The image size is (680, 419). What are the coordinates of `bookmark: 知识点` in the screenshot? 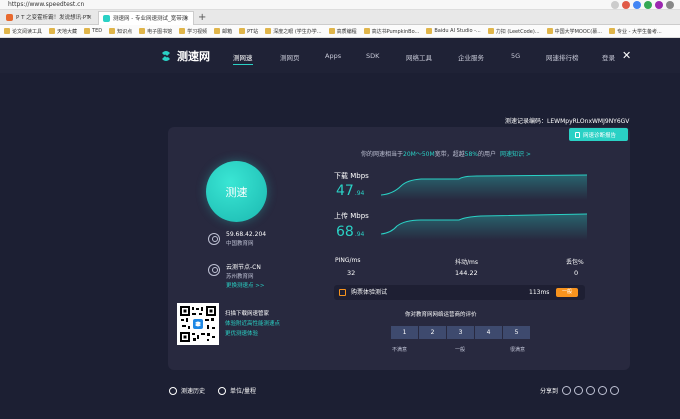 It's located at (120, 31).